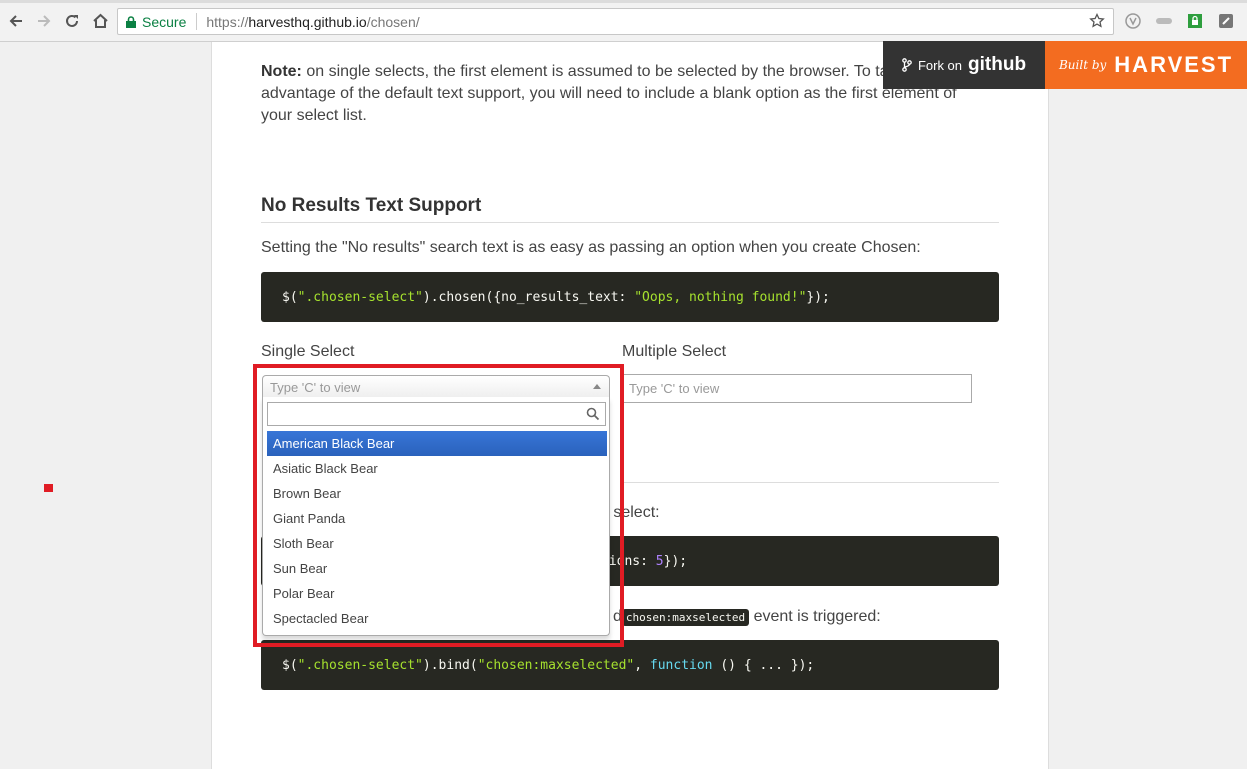 Image resolution: width=1247 pixels, height=769 pixels. I want to click on url-text: https://harvesthq.github.io/chosen/, so click(312, 22).